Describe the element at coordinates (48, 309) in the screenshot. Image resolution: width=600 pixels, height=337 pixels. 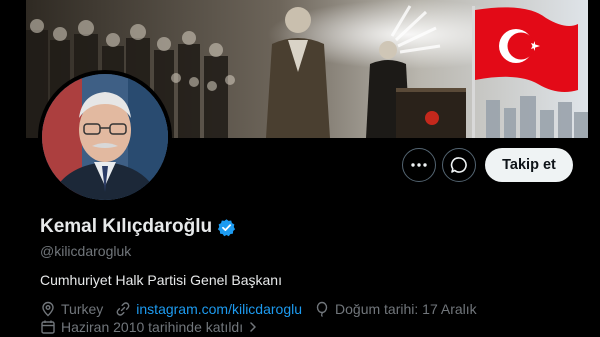
I see `location-pin-icon` at that location.